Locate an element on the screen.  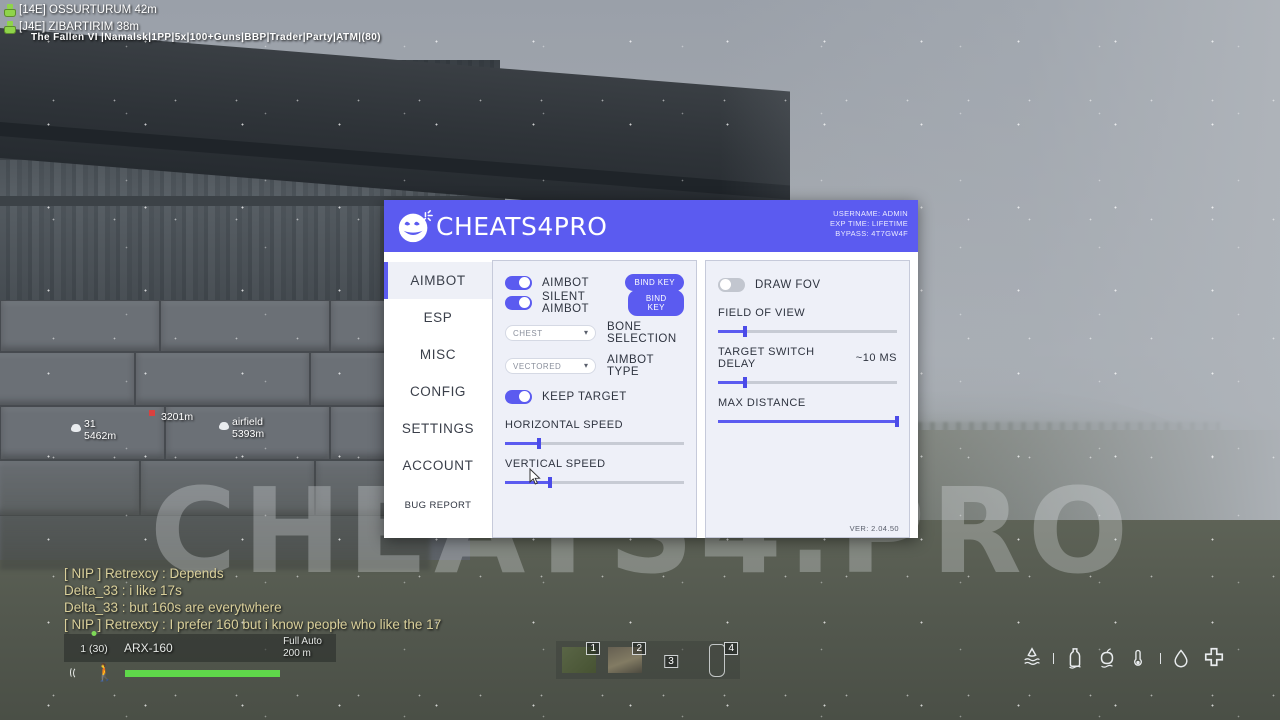
sidebar-item-settings: SETTINGS is located at coordinates (438, 428).